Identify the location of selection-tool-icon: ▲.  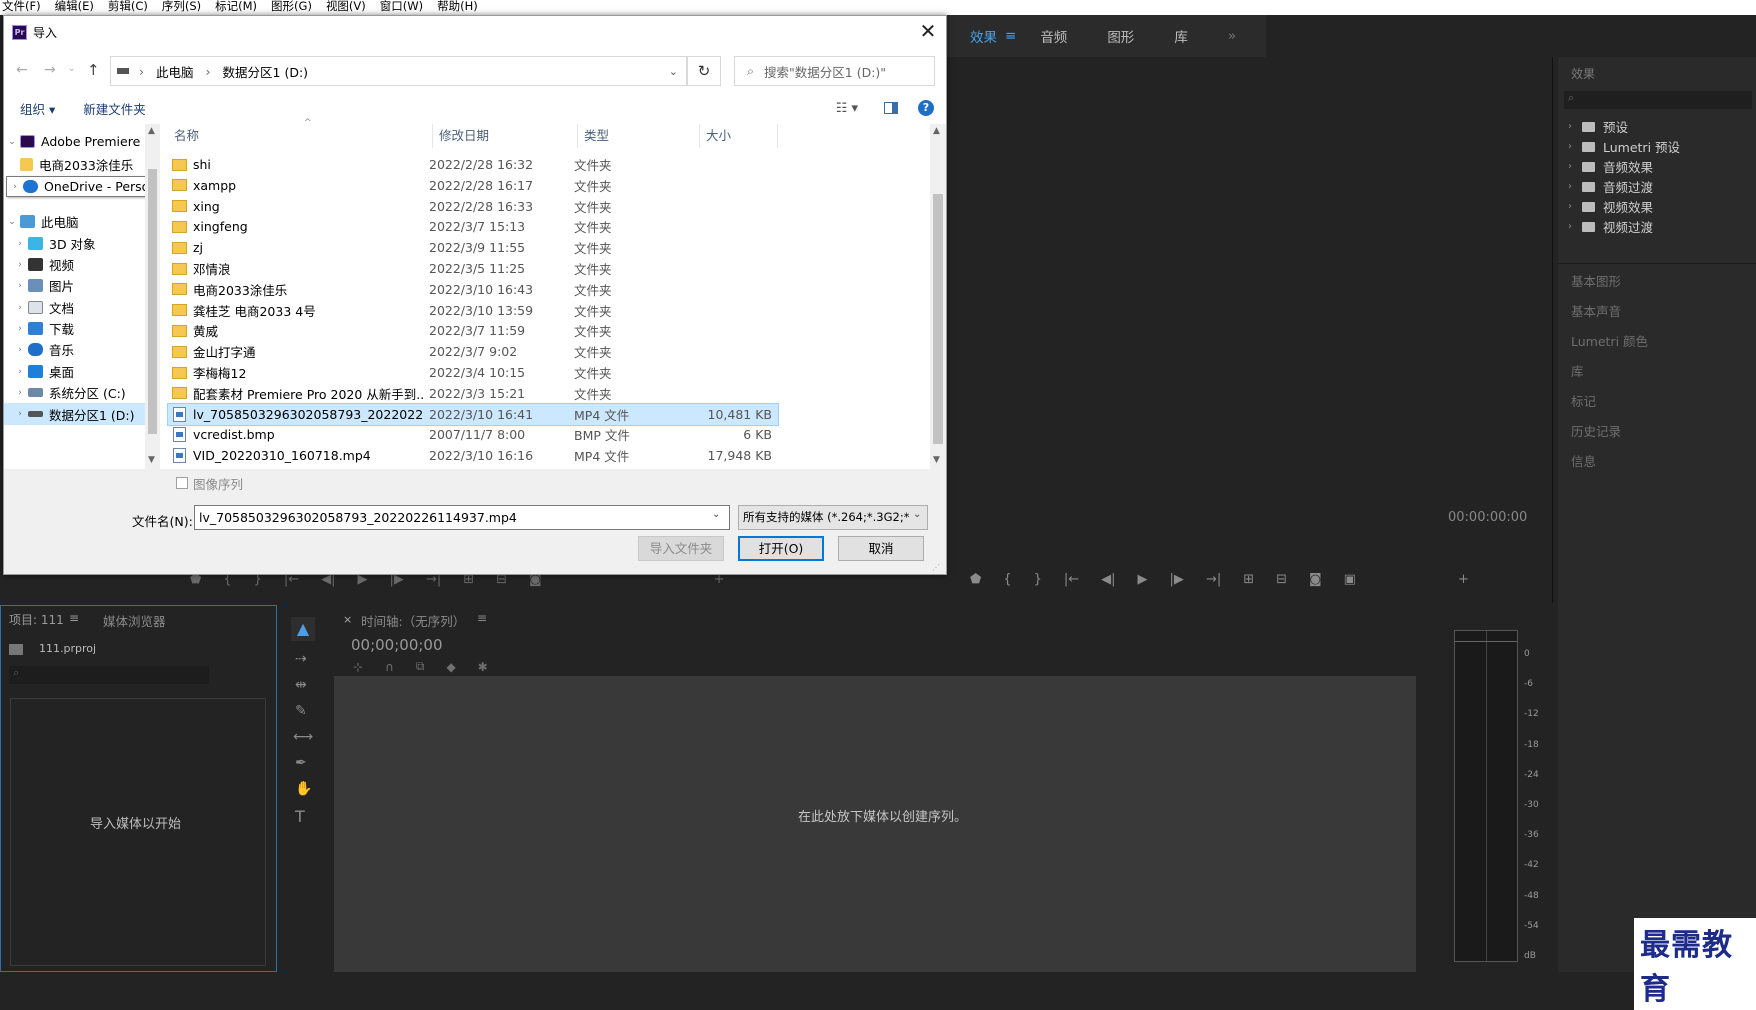
(303, 629).